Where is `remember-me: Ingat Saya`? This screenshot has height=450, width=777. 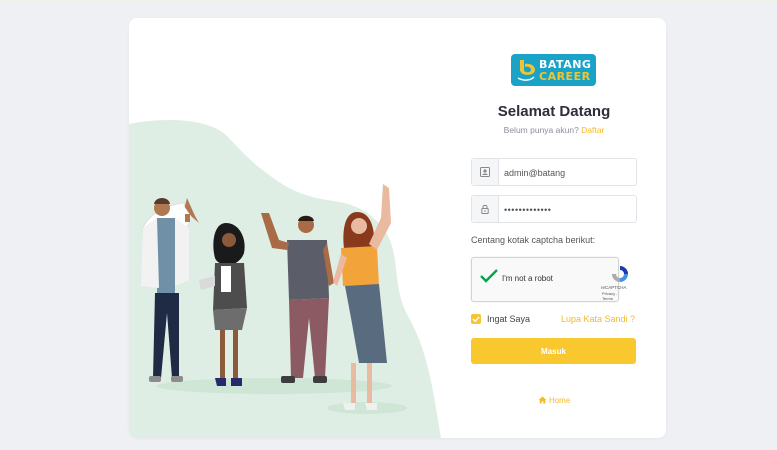
remember-me: Ingat Saya is located at coordinates (500, 319).